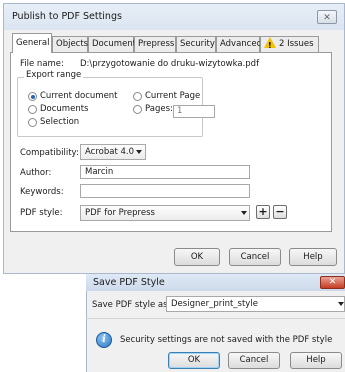 The height and width of the screenshot is (372, 345). What do you see at coordinates (174, 17) in the screenshot?
I see `title-bar: Publish to PDF Settings ✕` at bounding box center [174, 17].